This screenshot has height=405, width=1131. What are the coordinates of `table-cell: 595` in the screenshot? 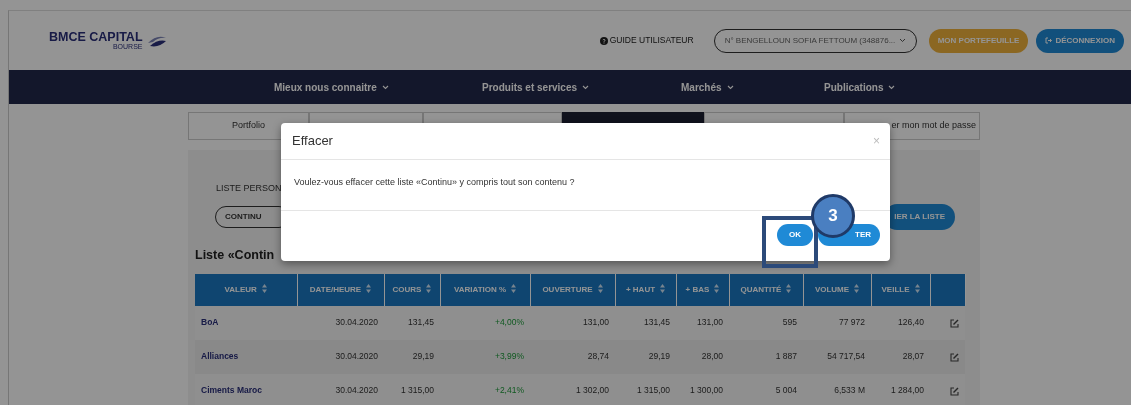 It's located at (766, 322).